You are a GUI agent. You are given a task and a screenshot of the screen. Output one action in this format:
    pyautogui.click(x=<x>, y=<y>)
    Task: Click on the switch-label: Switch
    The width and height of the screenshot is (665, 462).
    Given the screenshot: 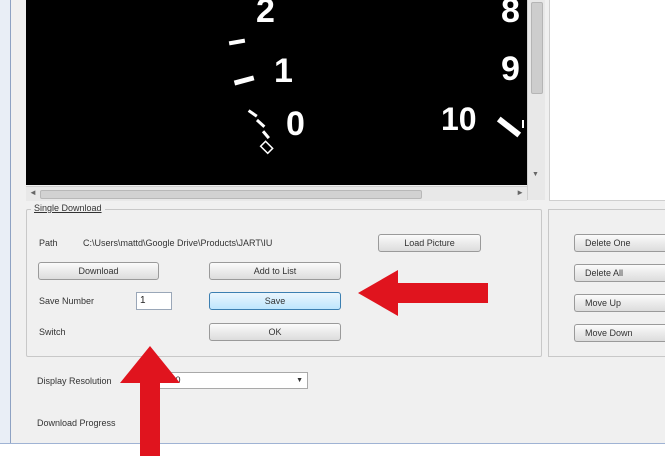 What is the action you would take?
    pyautogui.click(x=52, y=332)
    